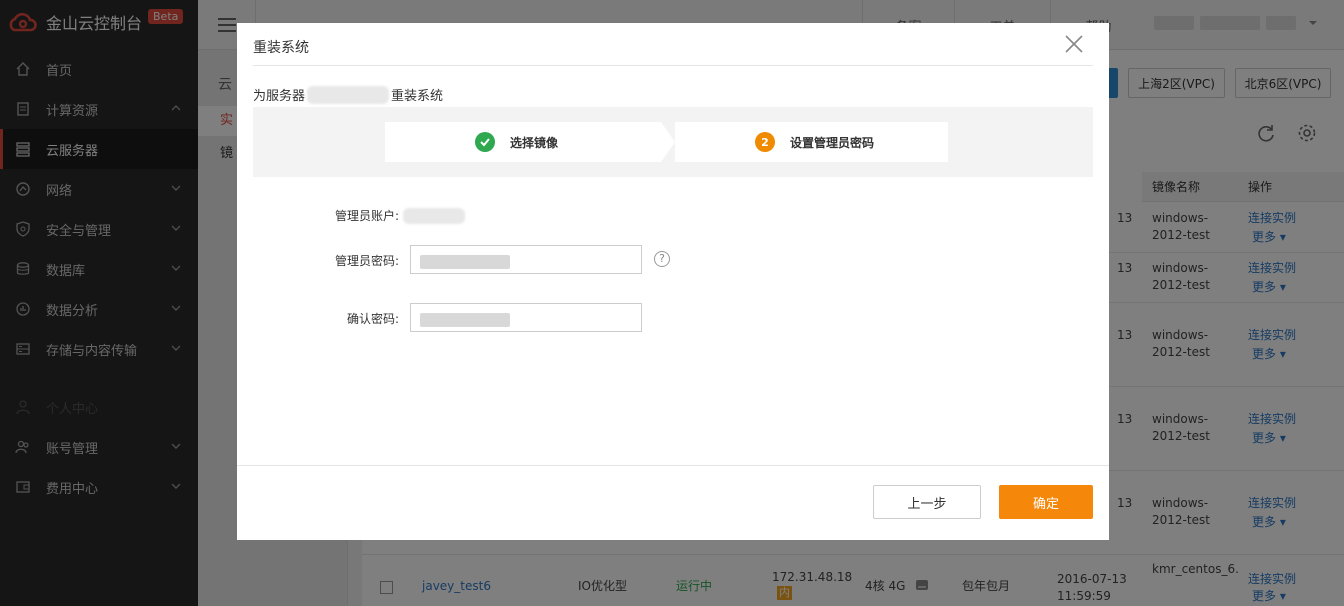  I want to click on admin-account-label: 管理员账户:, so click(366, 216).